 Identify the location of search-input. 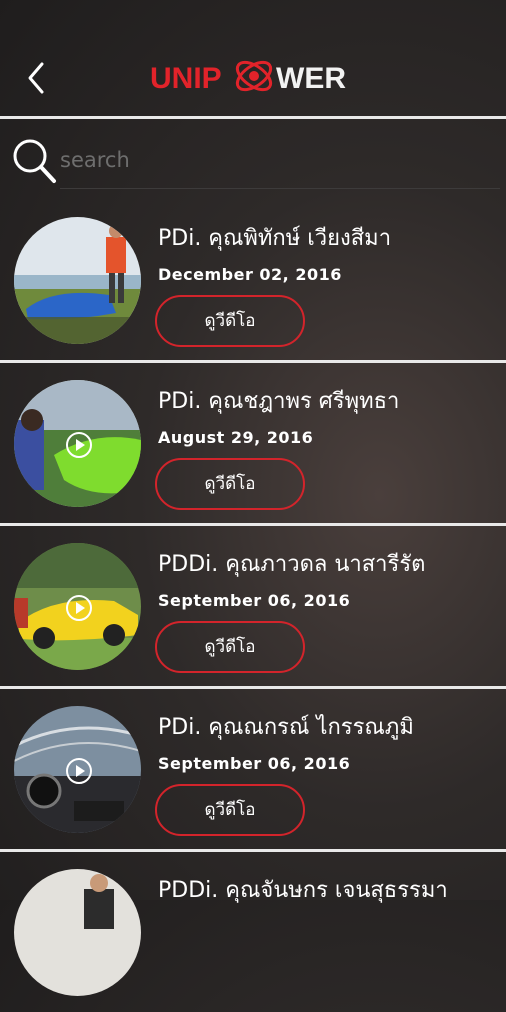
(270, 160).